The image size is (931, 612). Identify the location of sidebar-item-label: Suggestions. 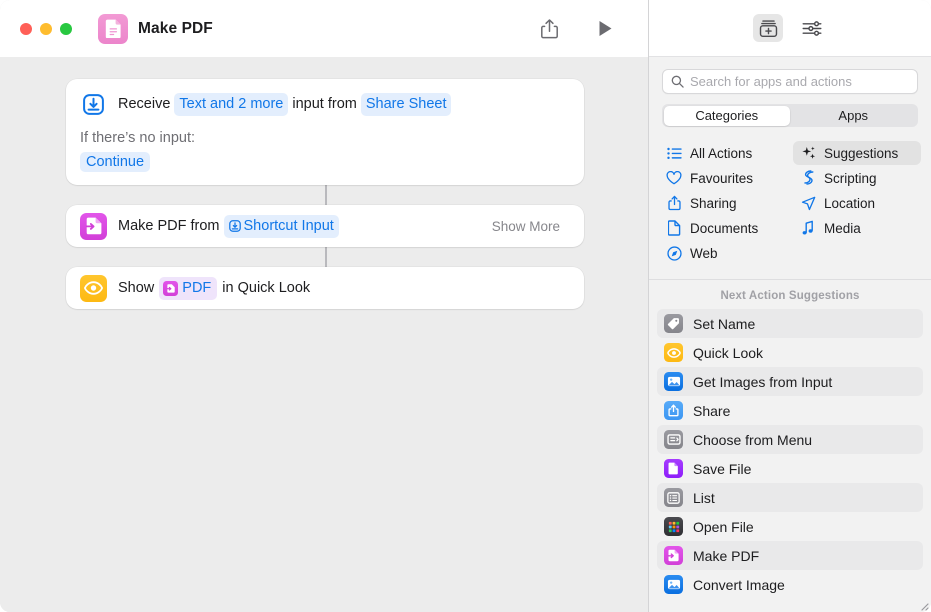
(861, 153).